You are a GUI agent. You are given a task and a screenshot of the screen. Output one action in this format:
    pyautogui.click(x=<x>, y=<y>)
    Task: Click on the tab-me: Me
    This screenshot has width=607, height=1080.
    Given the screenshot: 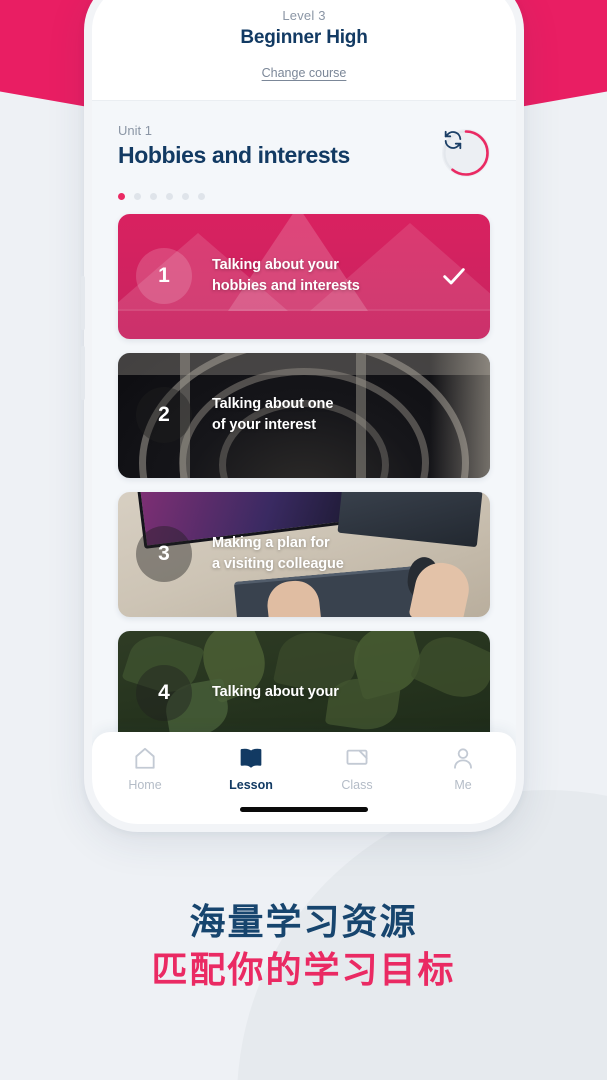 What is the action you would take?
    pyautogui.click(x=463, y=784)
    